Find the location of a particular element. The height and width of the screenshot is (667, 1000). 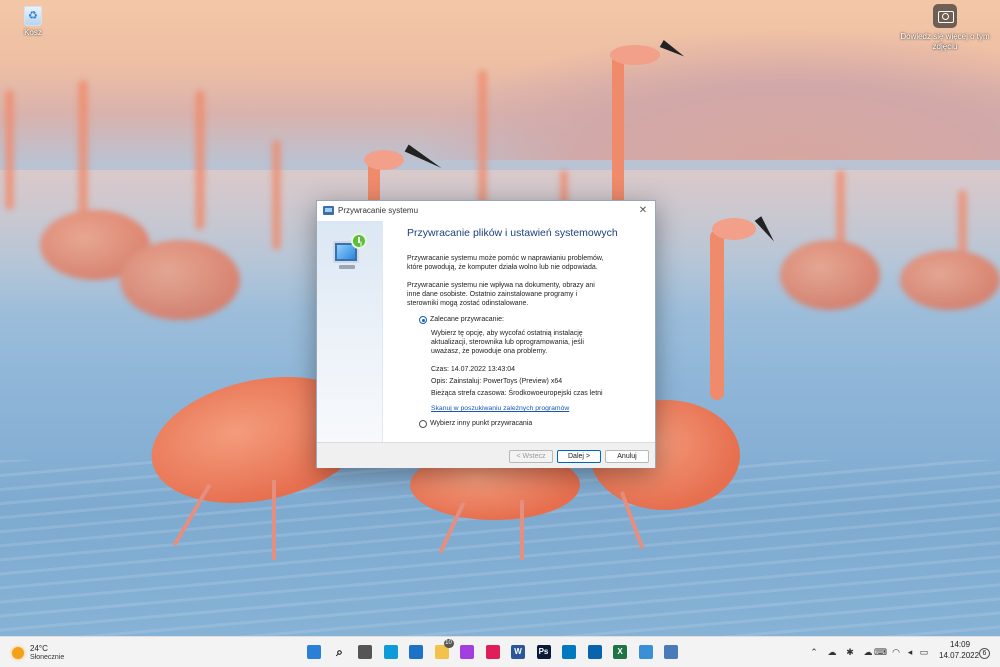

choose-other-restore-point-label: Wybierz inny punkt przywracania is located at coordinates (481, 423).